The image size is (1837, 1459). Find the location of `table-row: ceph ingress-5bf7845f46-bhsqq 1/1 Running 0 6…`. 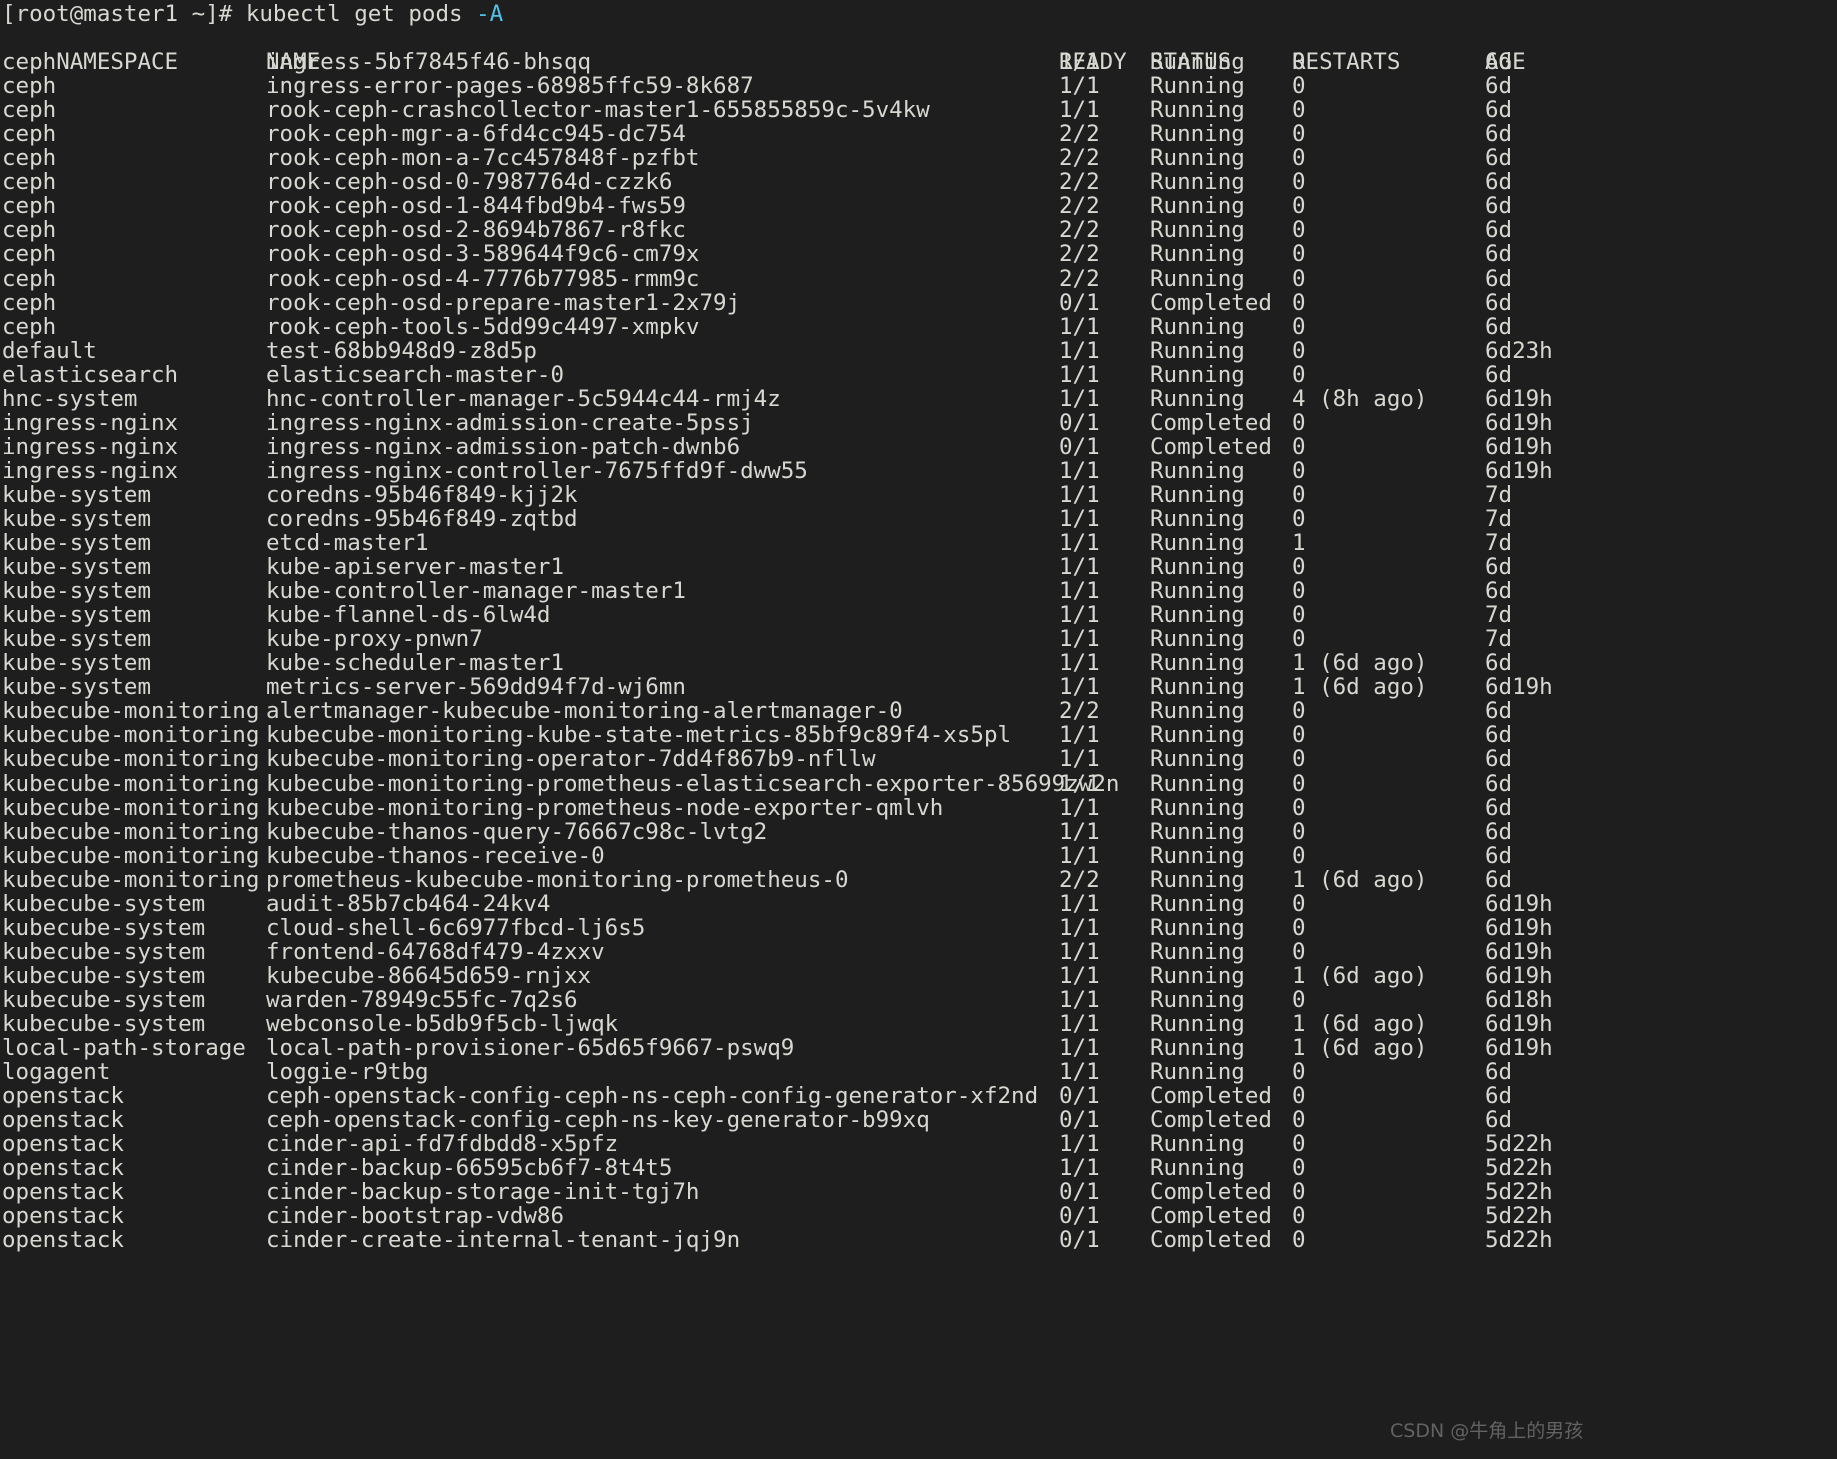

table-row: ceph ingress-5bf7845f46-bhsqq 1/1 Running 0 6… is located at coordinates (919, 62).